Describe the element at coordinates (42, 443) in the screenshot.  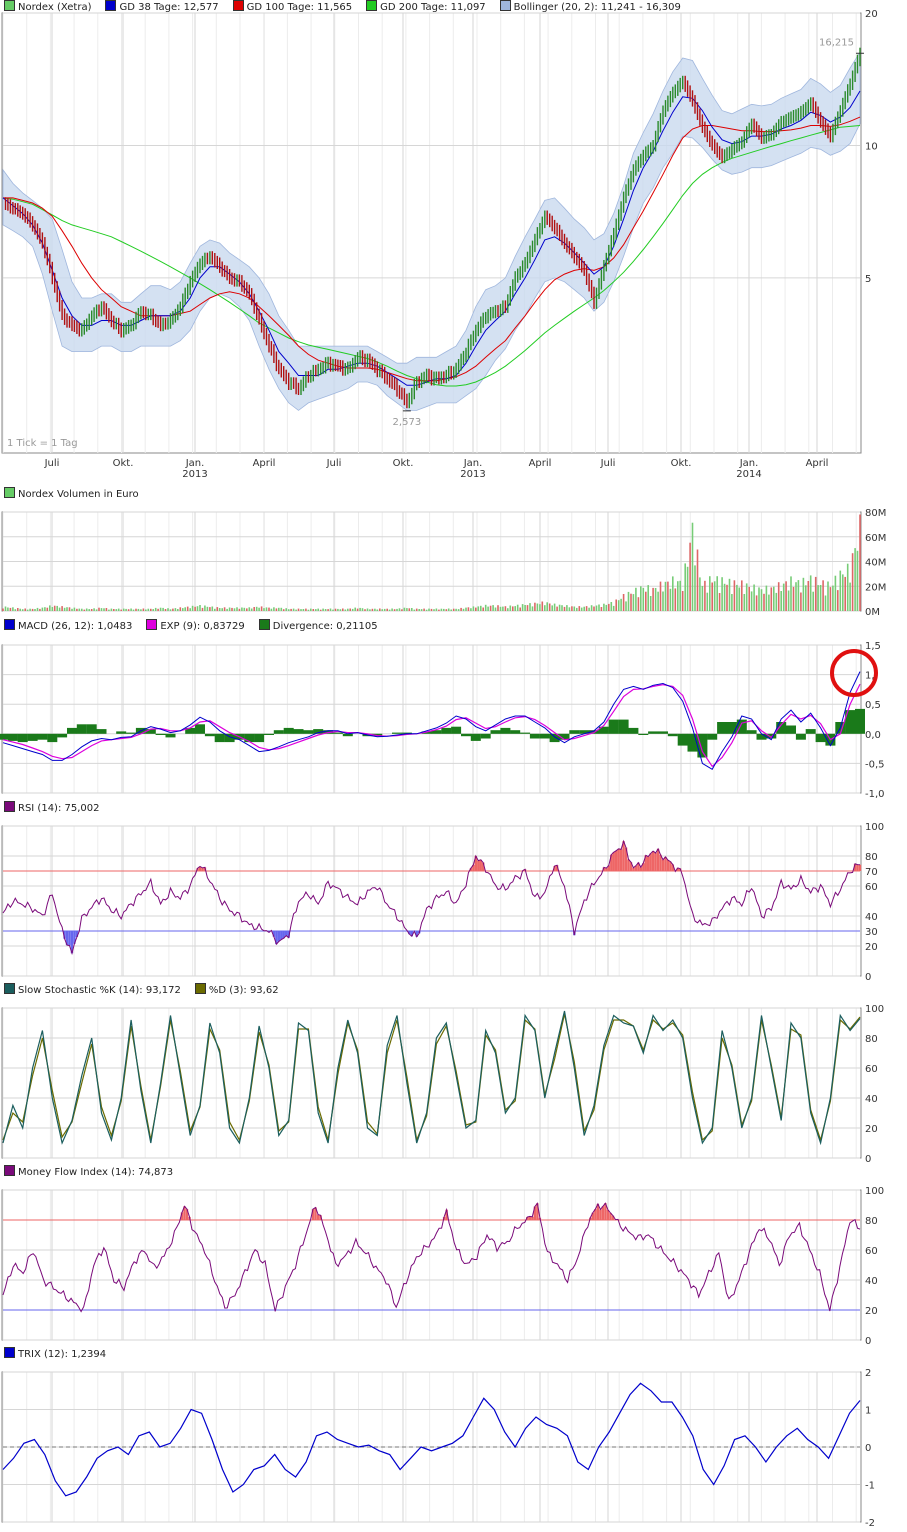
I see `tick-footnote: 1 Tick = 1 Tag` at that location.